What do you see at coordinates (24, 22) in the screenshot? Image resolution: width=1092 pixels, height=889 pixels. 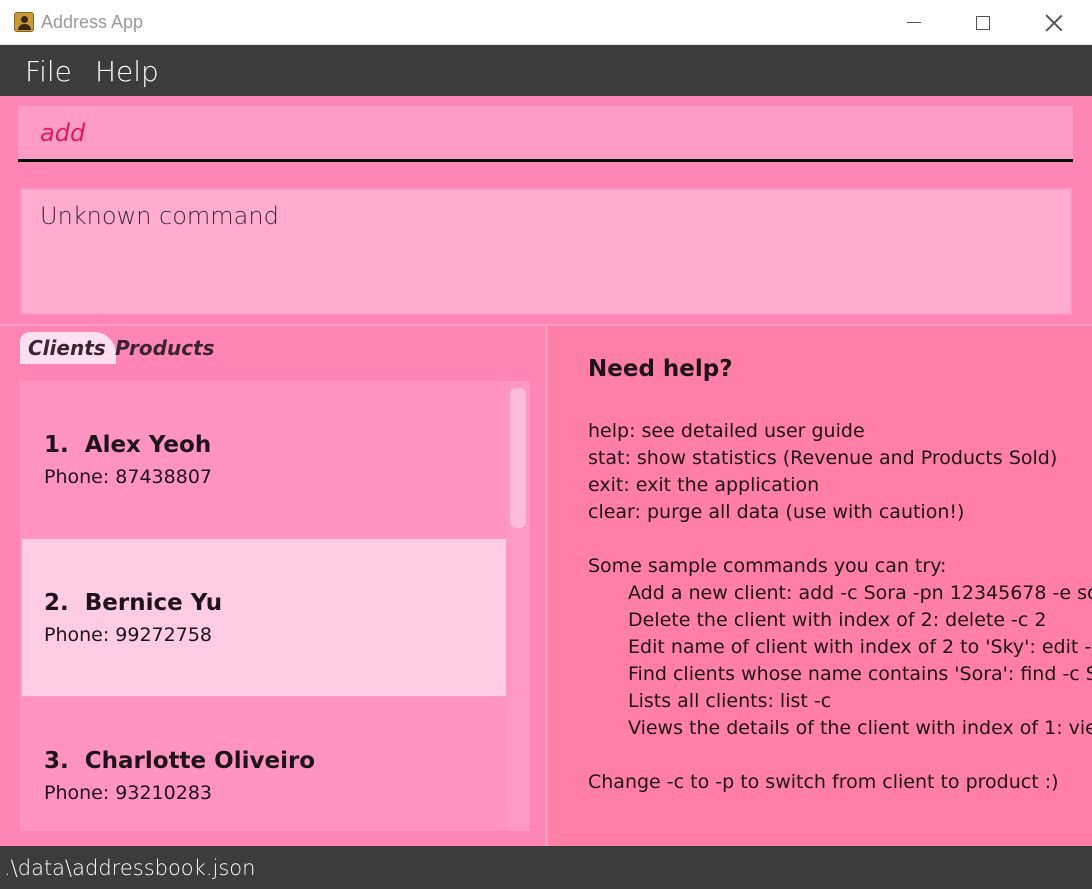 I see `address-book-icon` at bounding box center [24, 22].